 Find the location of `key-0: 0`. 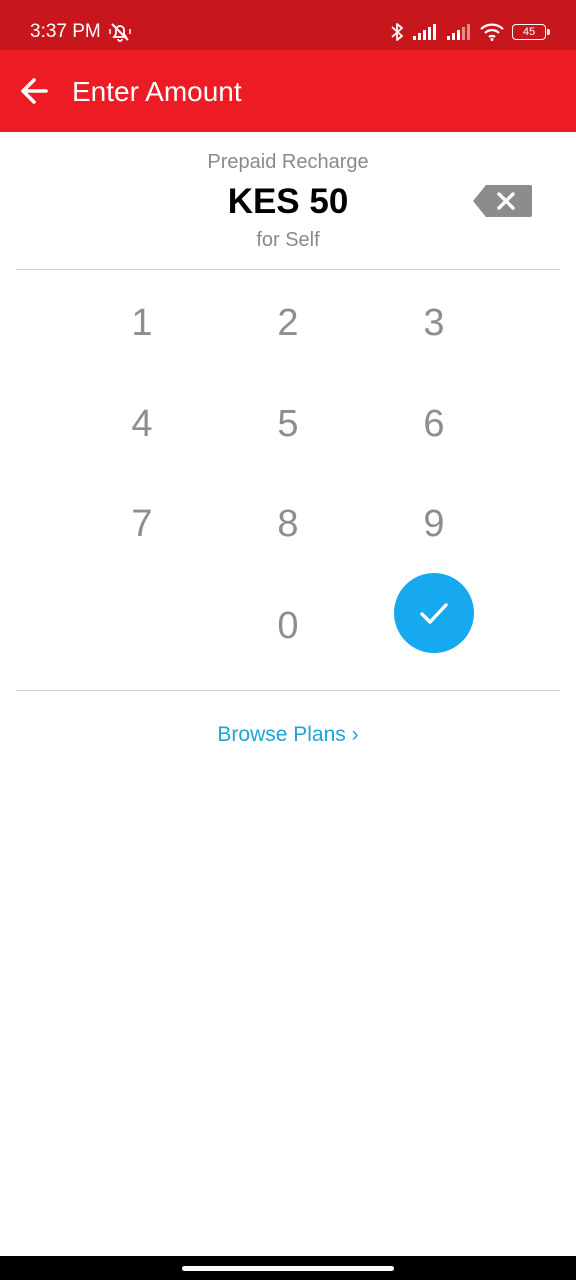

key-0: 0 is located at coordinates (288, 626).